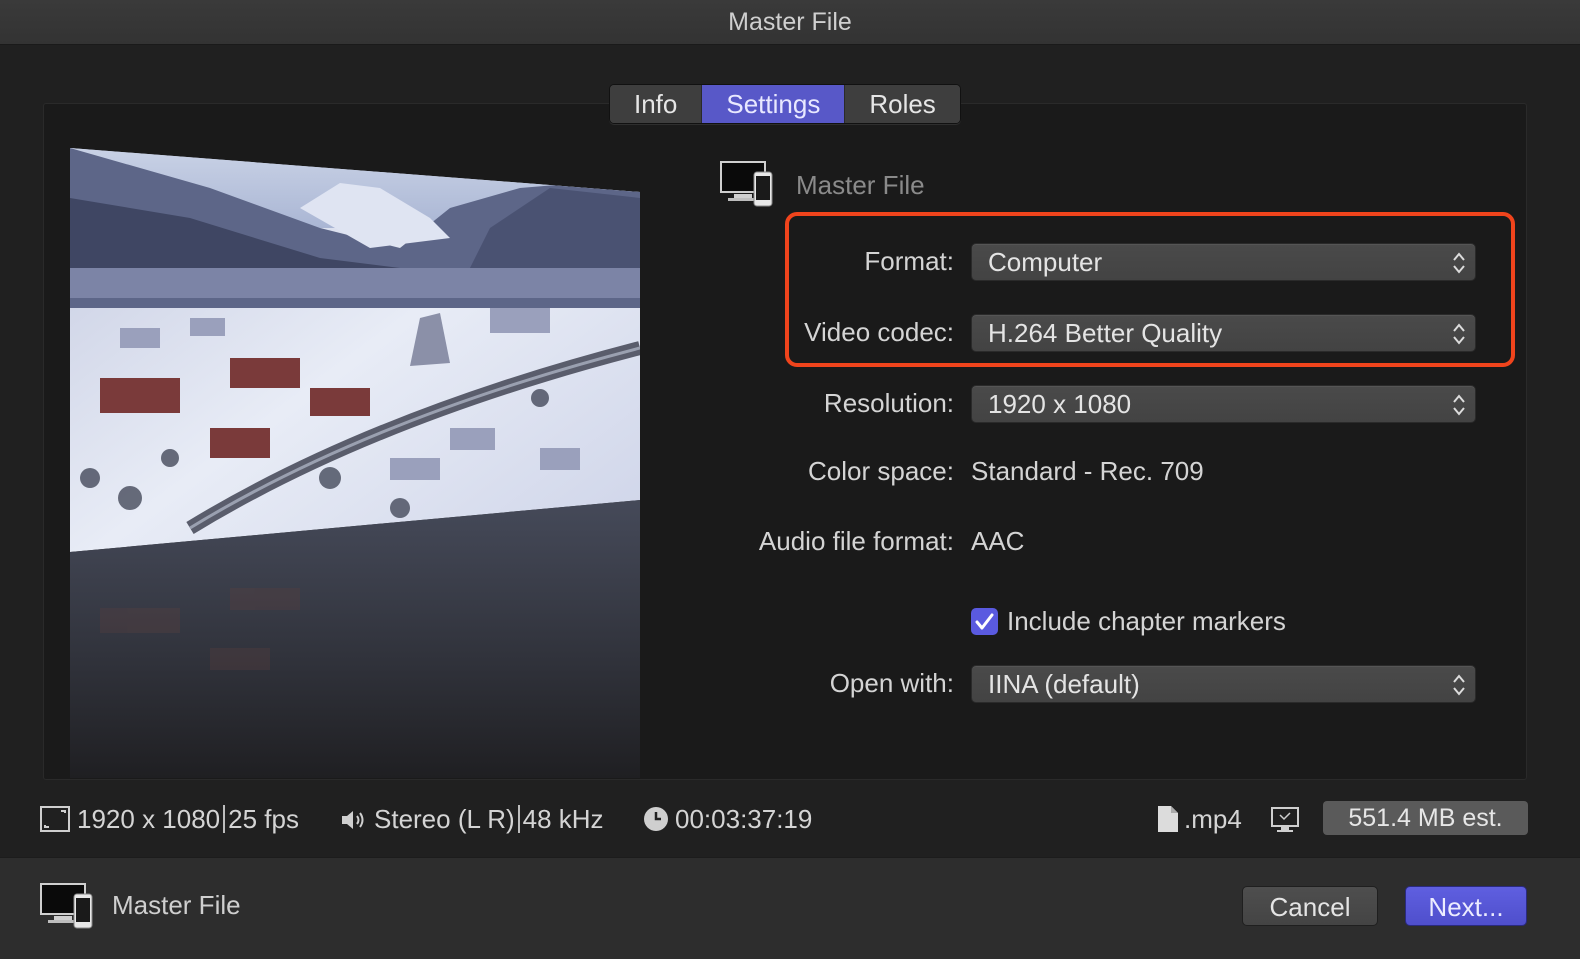  I want to click on video-codec-value: H.264 Better Quality, so click(1105, 333).